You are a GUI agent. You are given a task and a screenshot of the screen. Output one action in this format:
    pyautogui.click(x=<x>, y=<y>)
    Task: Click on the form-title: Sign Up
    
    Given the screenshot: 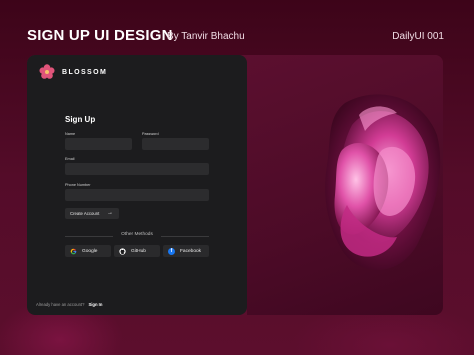 What is the action you would take?
    pyautogui.click(x=80, y=119)
    